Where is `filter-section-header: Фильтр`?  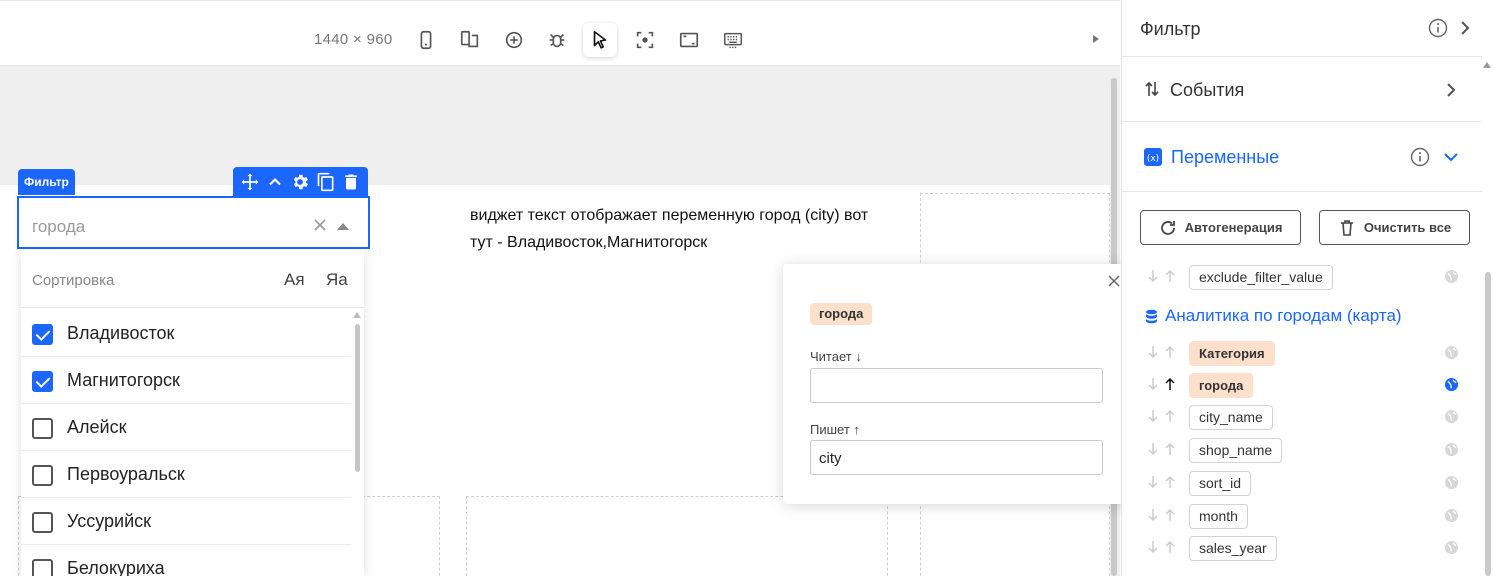
filter-section-header: Фильтр is located at coordinates (1302, 28).